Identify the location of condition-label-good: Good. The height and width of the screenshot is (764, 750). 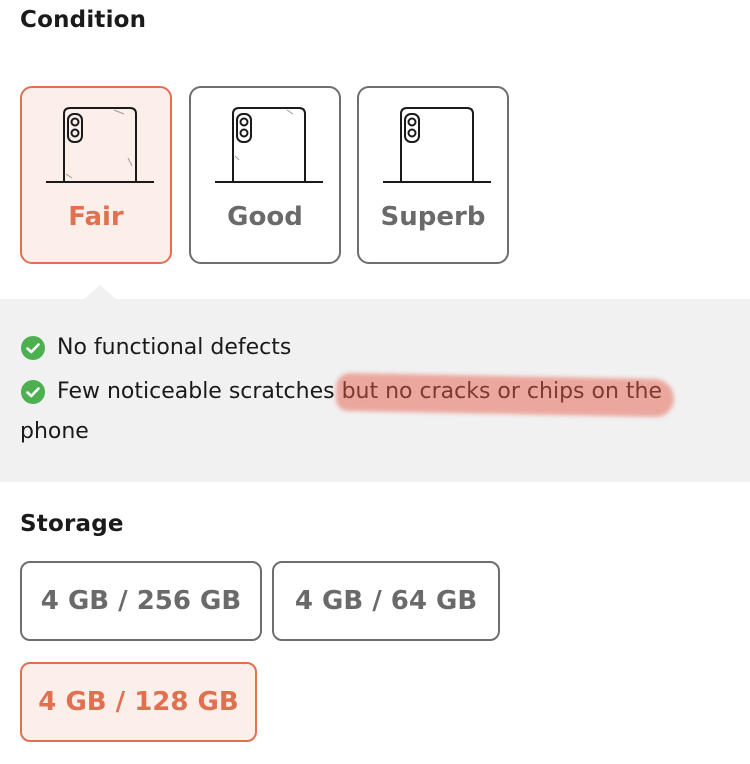
(265, 217).